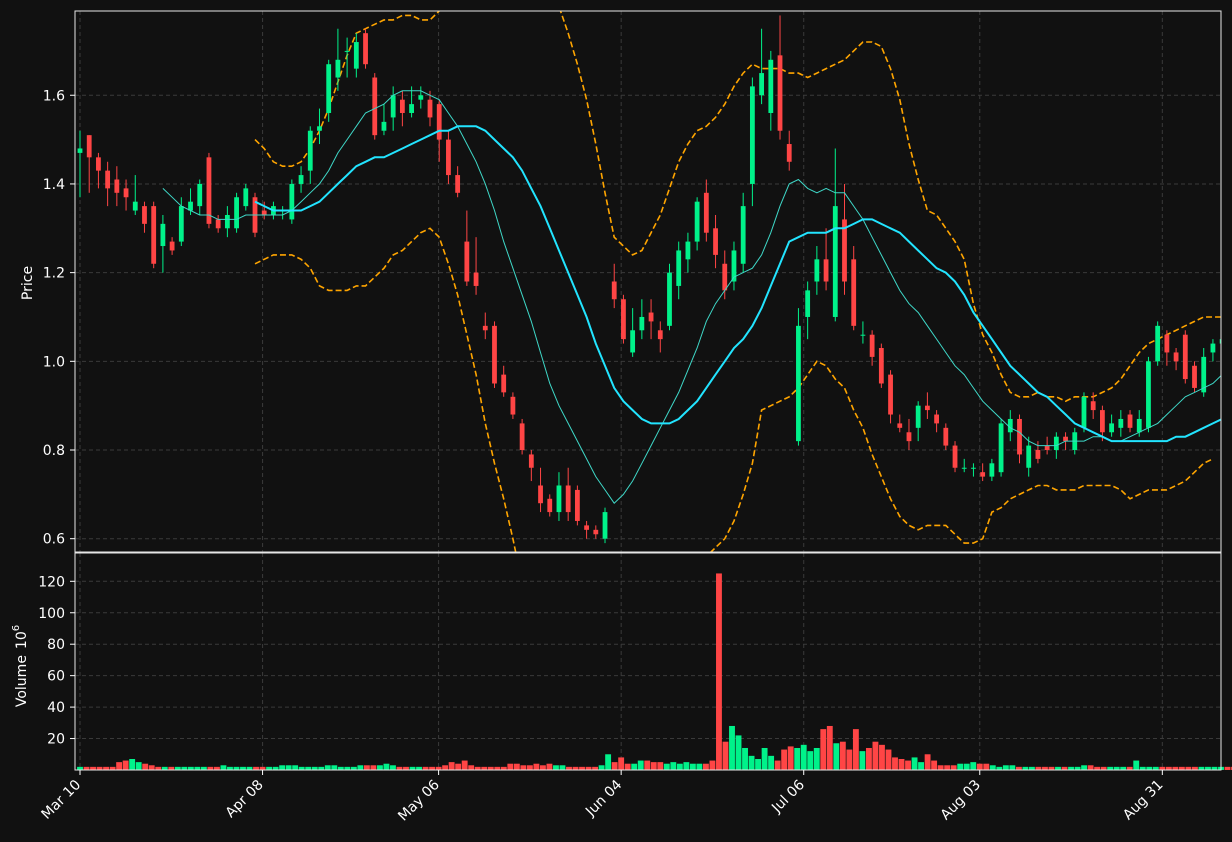  What do you see at coordinates (54, 540) in the screenshot?
I see `y-tick-label: 0.6` at bounding box center [54, 540].